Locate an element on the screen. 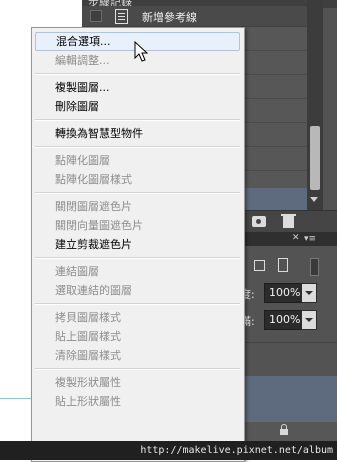 The image size is (337, 462). transform-icon is located at coordinates (259, 265).